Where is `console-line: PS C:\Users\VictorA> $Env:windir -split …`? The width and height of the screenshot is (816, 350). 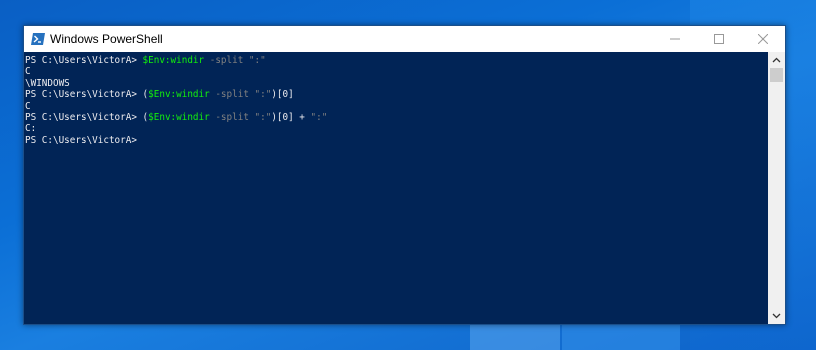
console-line: PS C:\Users\VictorA> $Env:windir -split … is located at coordinates (396, 60).